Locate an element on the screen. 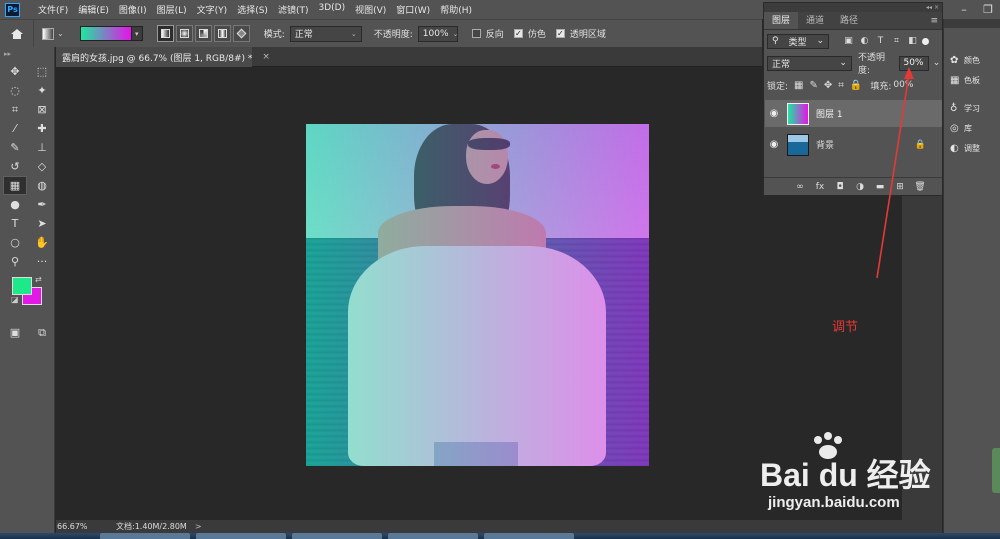 This screenshot has height=539, width=1000. watermark-url: jingyan.baidu.com is located at coordinates (834, 502).